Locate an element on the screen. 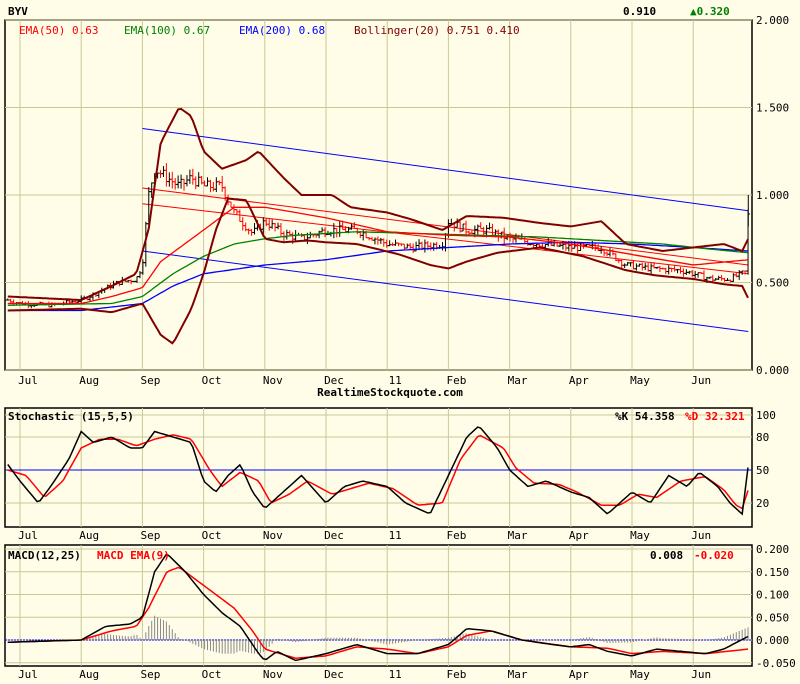  macd-x-tick: May is located at coordinates (640, 674).